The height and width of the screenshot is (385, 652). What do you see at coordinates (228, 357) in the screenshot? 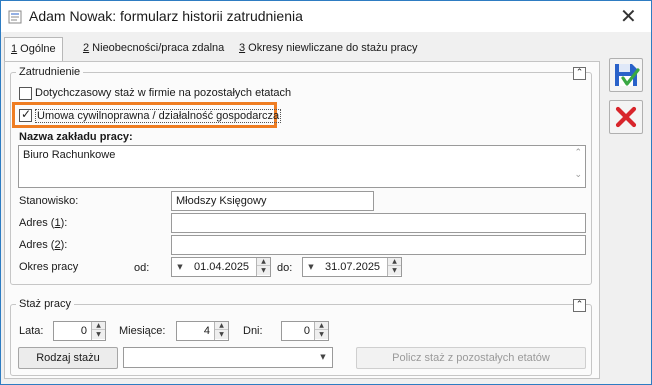
I see `service-type-select: ▼` at bounding box center [228, 357].